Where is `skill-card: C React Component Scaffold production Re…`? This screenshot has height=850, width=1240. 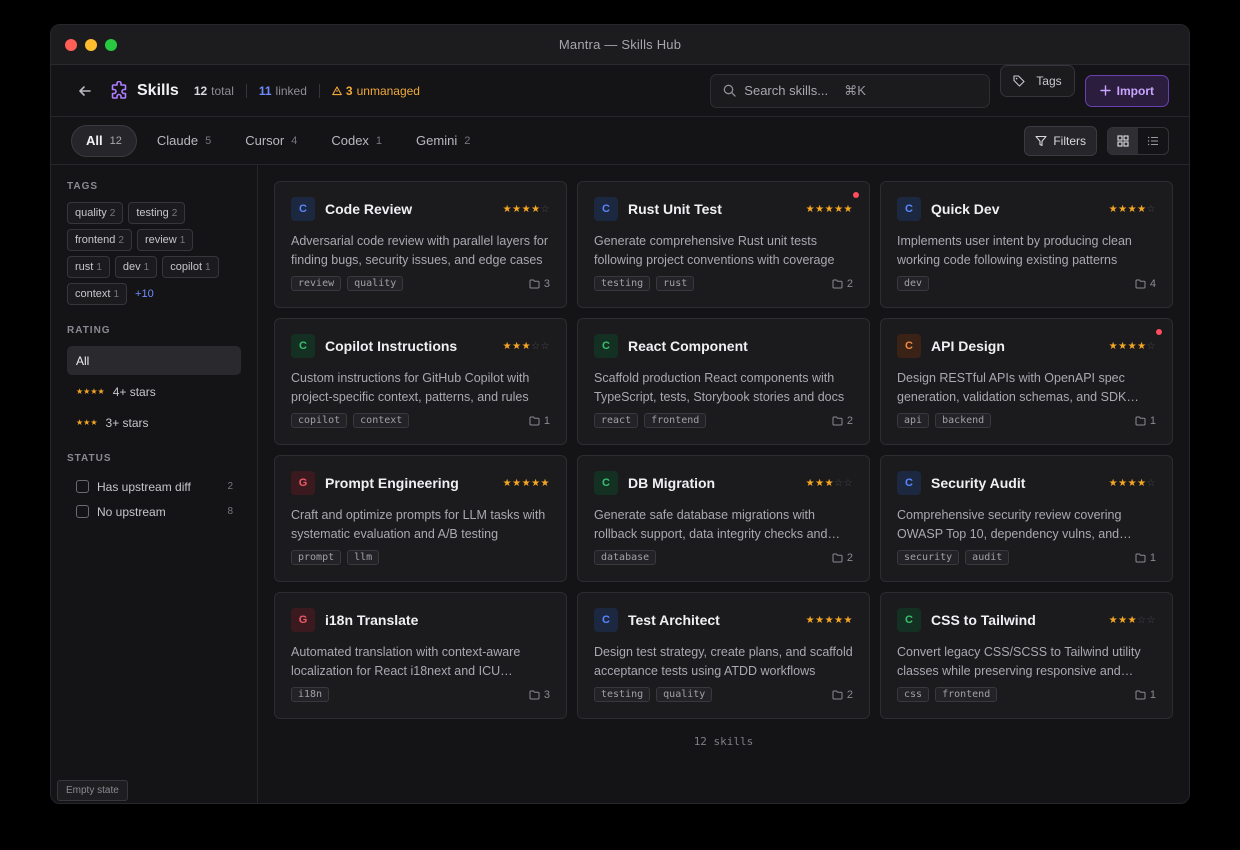 skill-card: C React Component Scaffold production Re… is located at coordinates (723, 381).